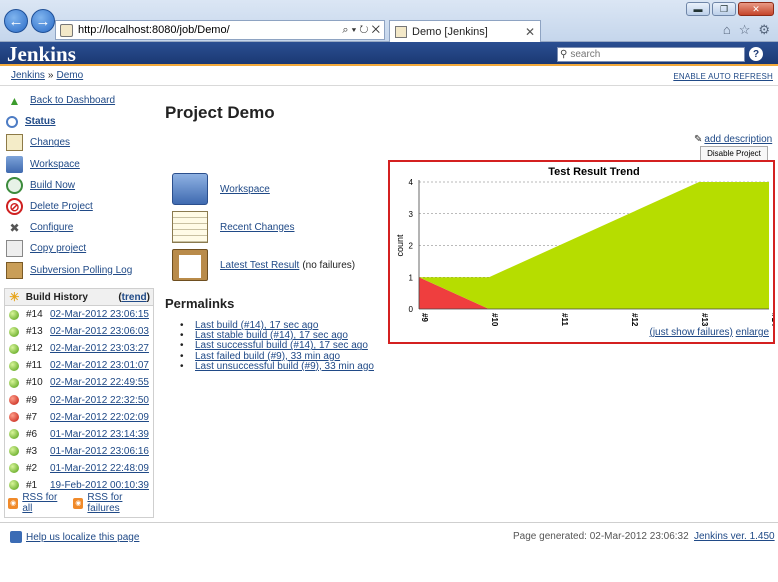 The image size is (778, 582). Describe the element at coordinates (465, 31) in the screenshot. I see `browser-tab: Demo [Jenkins] ✕` at that location.